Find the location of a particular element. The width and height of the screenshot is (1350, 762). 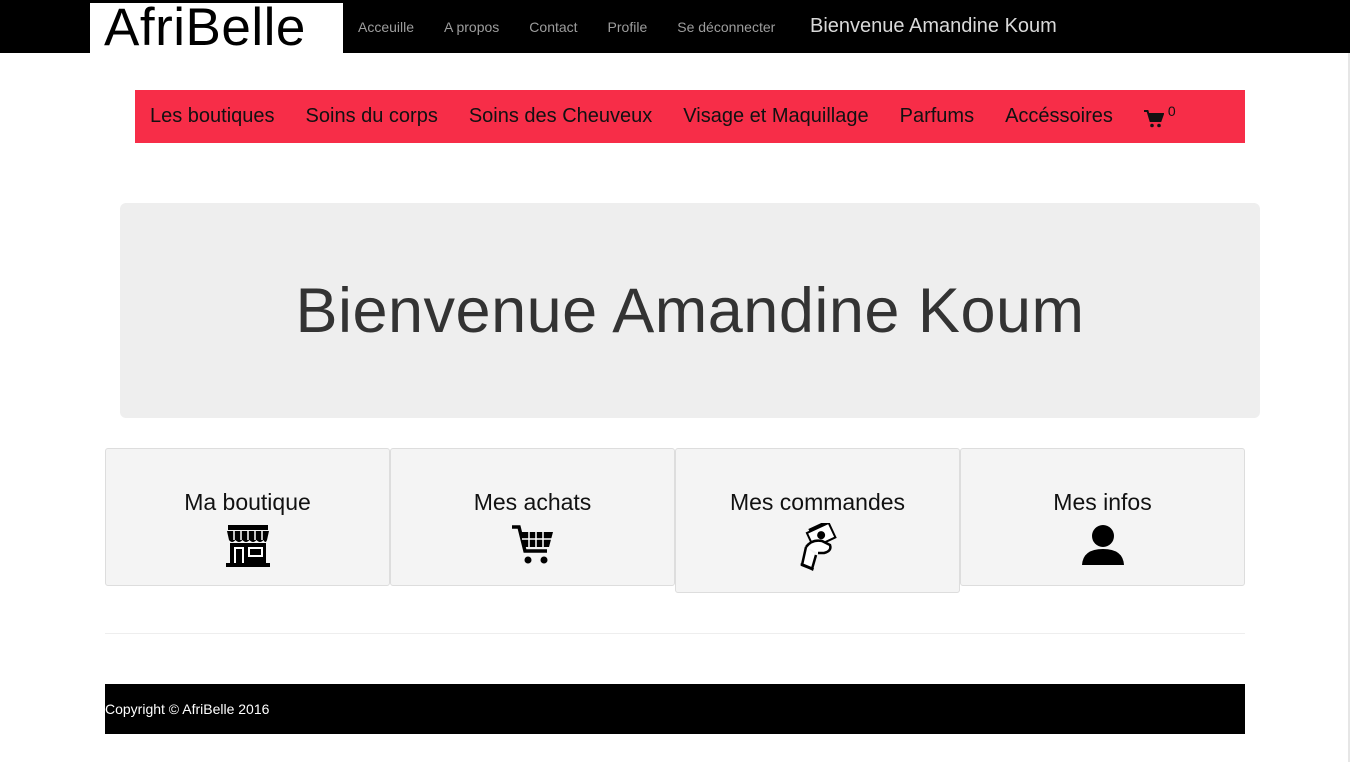

cart-link: 0 is located at coordinates (1159, 115).